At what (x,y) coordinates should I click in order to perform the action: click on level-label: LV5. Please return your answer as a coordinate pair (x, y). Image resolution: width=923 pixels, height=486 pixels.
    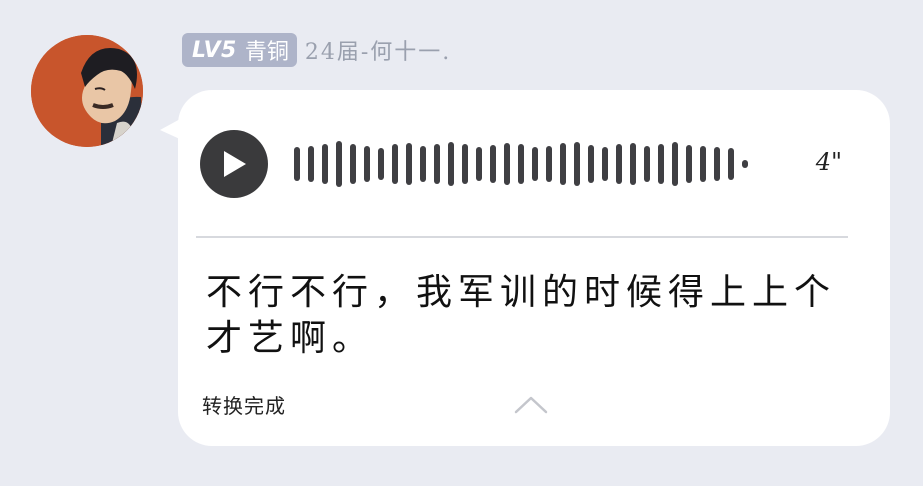
    Looking at the image, I should click on (214, 50).